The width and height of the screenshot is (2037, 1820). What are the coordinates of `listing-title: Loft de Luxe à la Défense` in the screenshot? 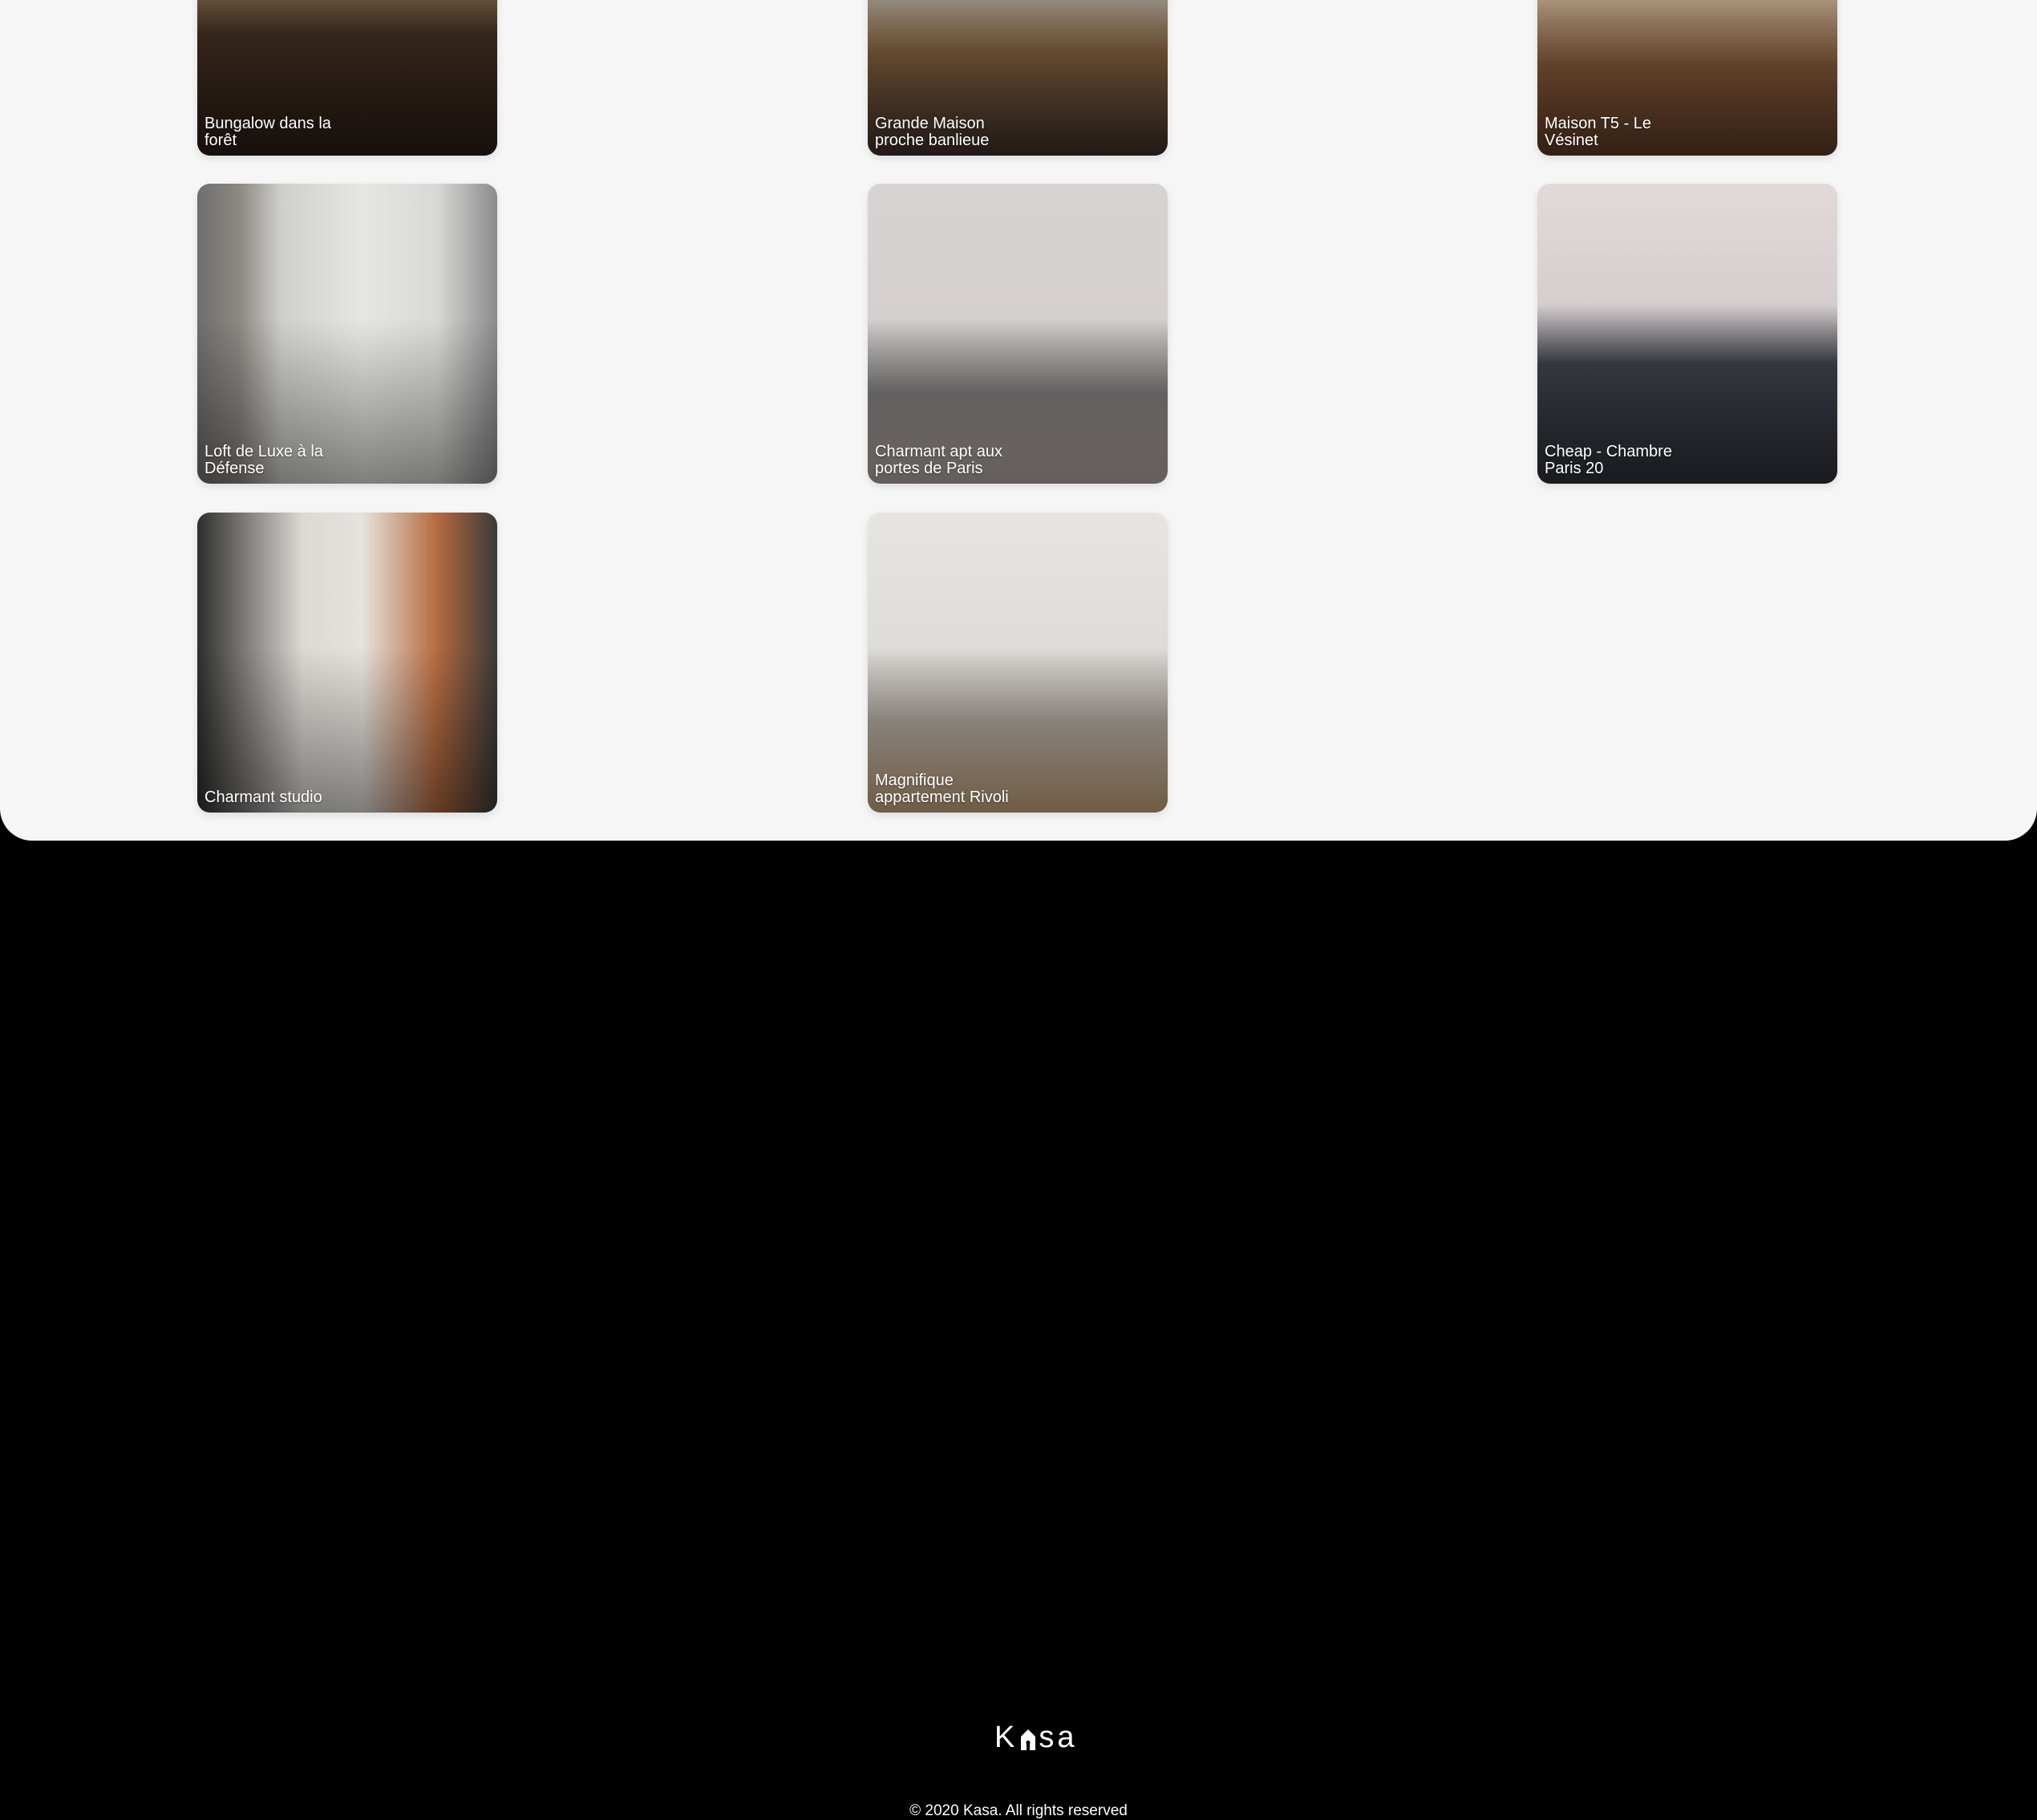 It's located at (264, 460).